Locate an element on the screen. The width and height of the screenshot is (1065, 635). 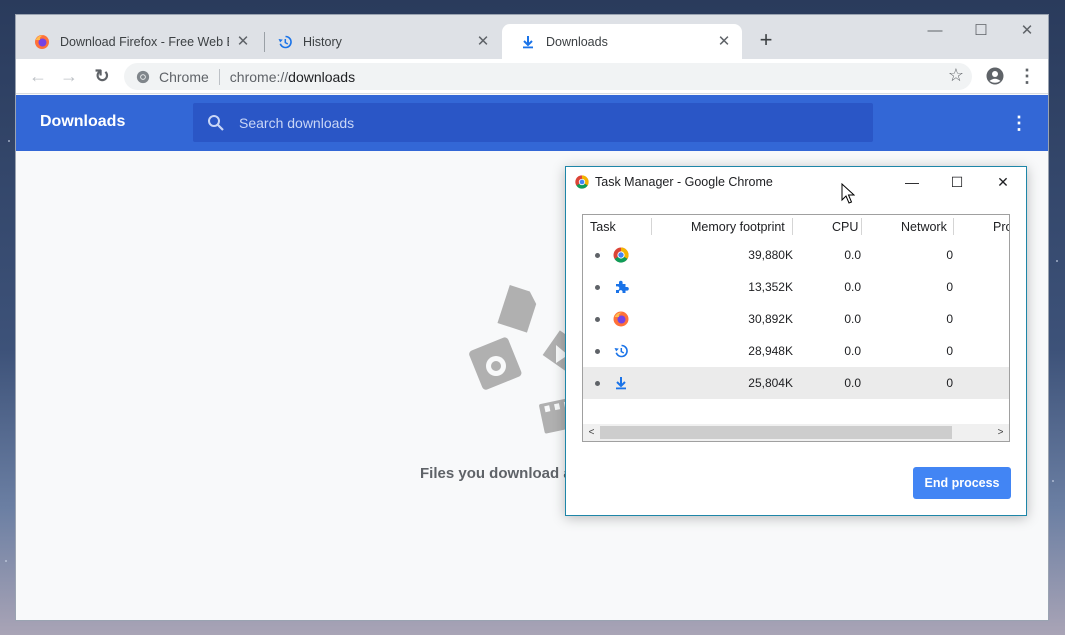
omnibox-url-path: downloads is located at coordinates (322, 76).